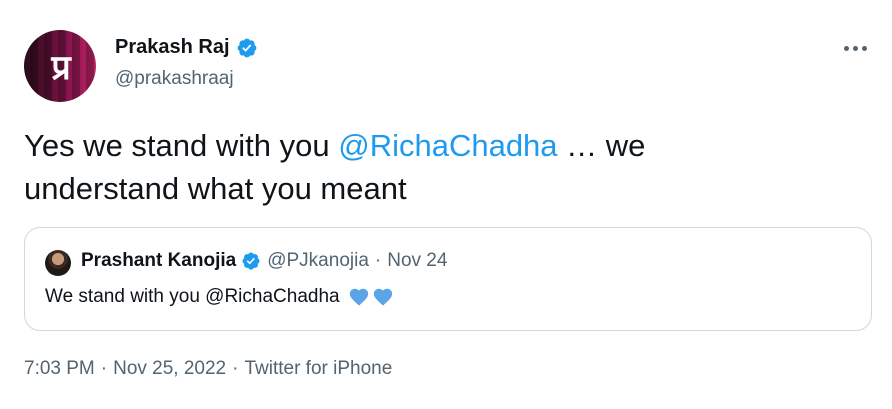 The image size is (892, 409). I want to click on avatar-monogram: प्र, so click(60, 68).